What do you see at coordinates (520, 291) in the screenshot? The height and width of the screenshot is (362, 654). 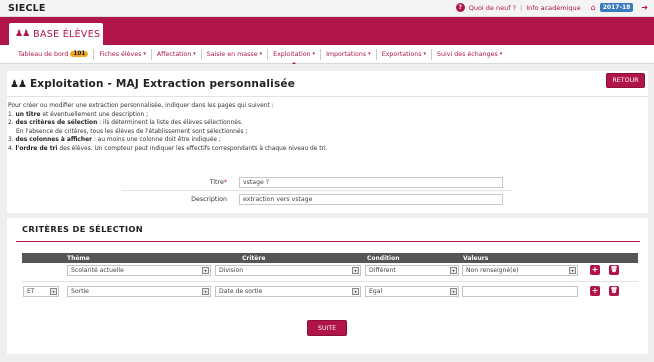 I see `valeur-input` at bounding box center [520, 291].